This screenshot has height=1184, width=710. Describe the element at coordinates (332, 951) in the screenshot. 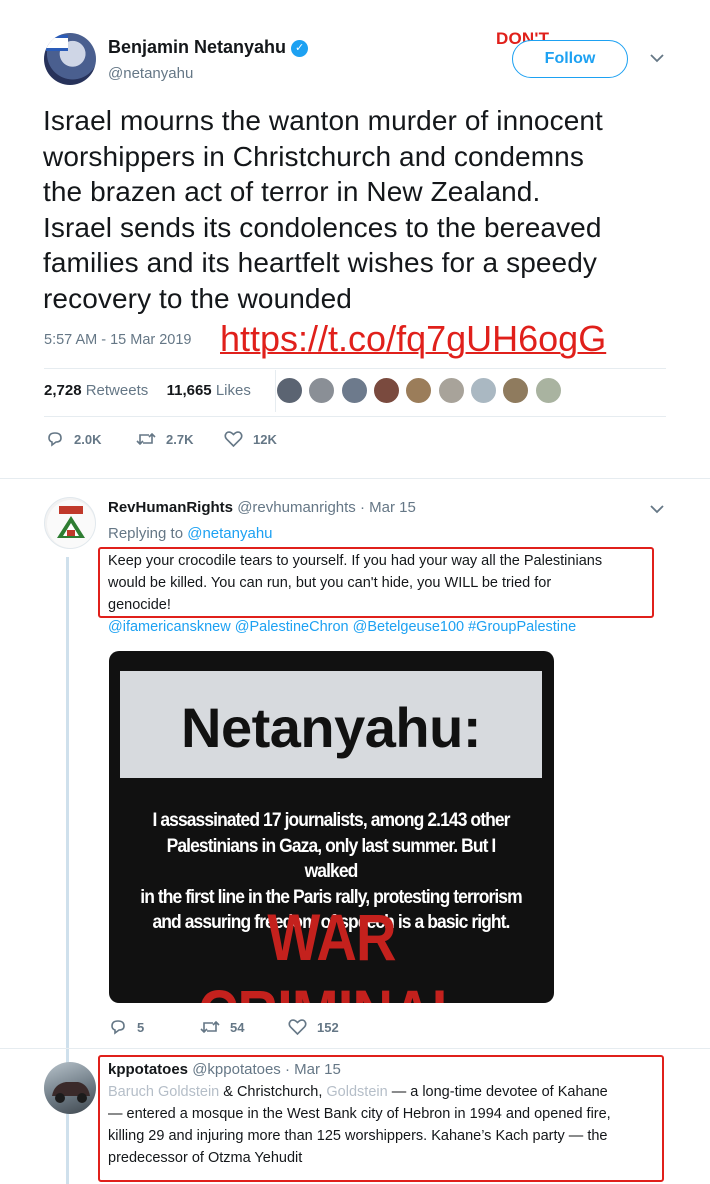

I see `image-verdict: WAR CRIMINAL` at that location.